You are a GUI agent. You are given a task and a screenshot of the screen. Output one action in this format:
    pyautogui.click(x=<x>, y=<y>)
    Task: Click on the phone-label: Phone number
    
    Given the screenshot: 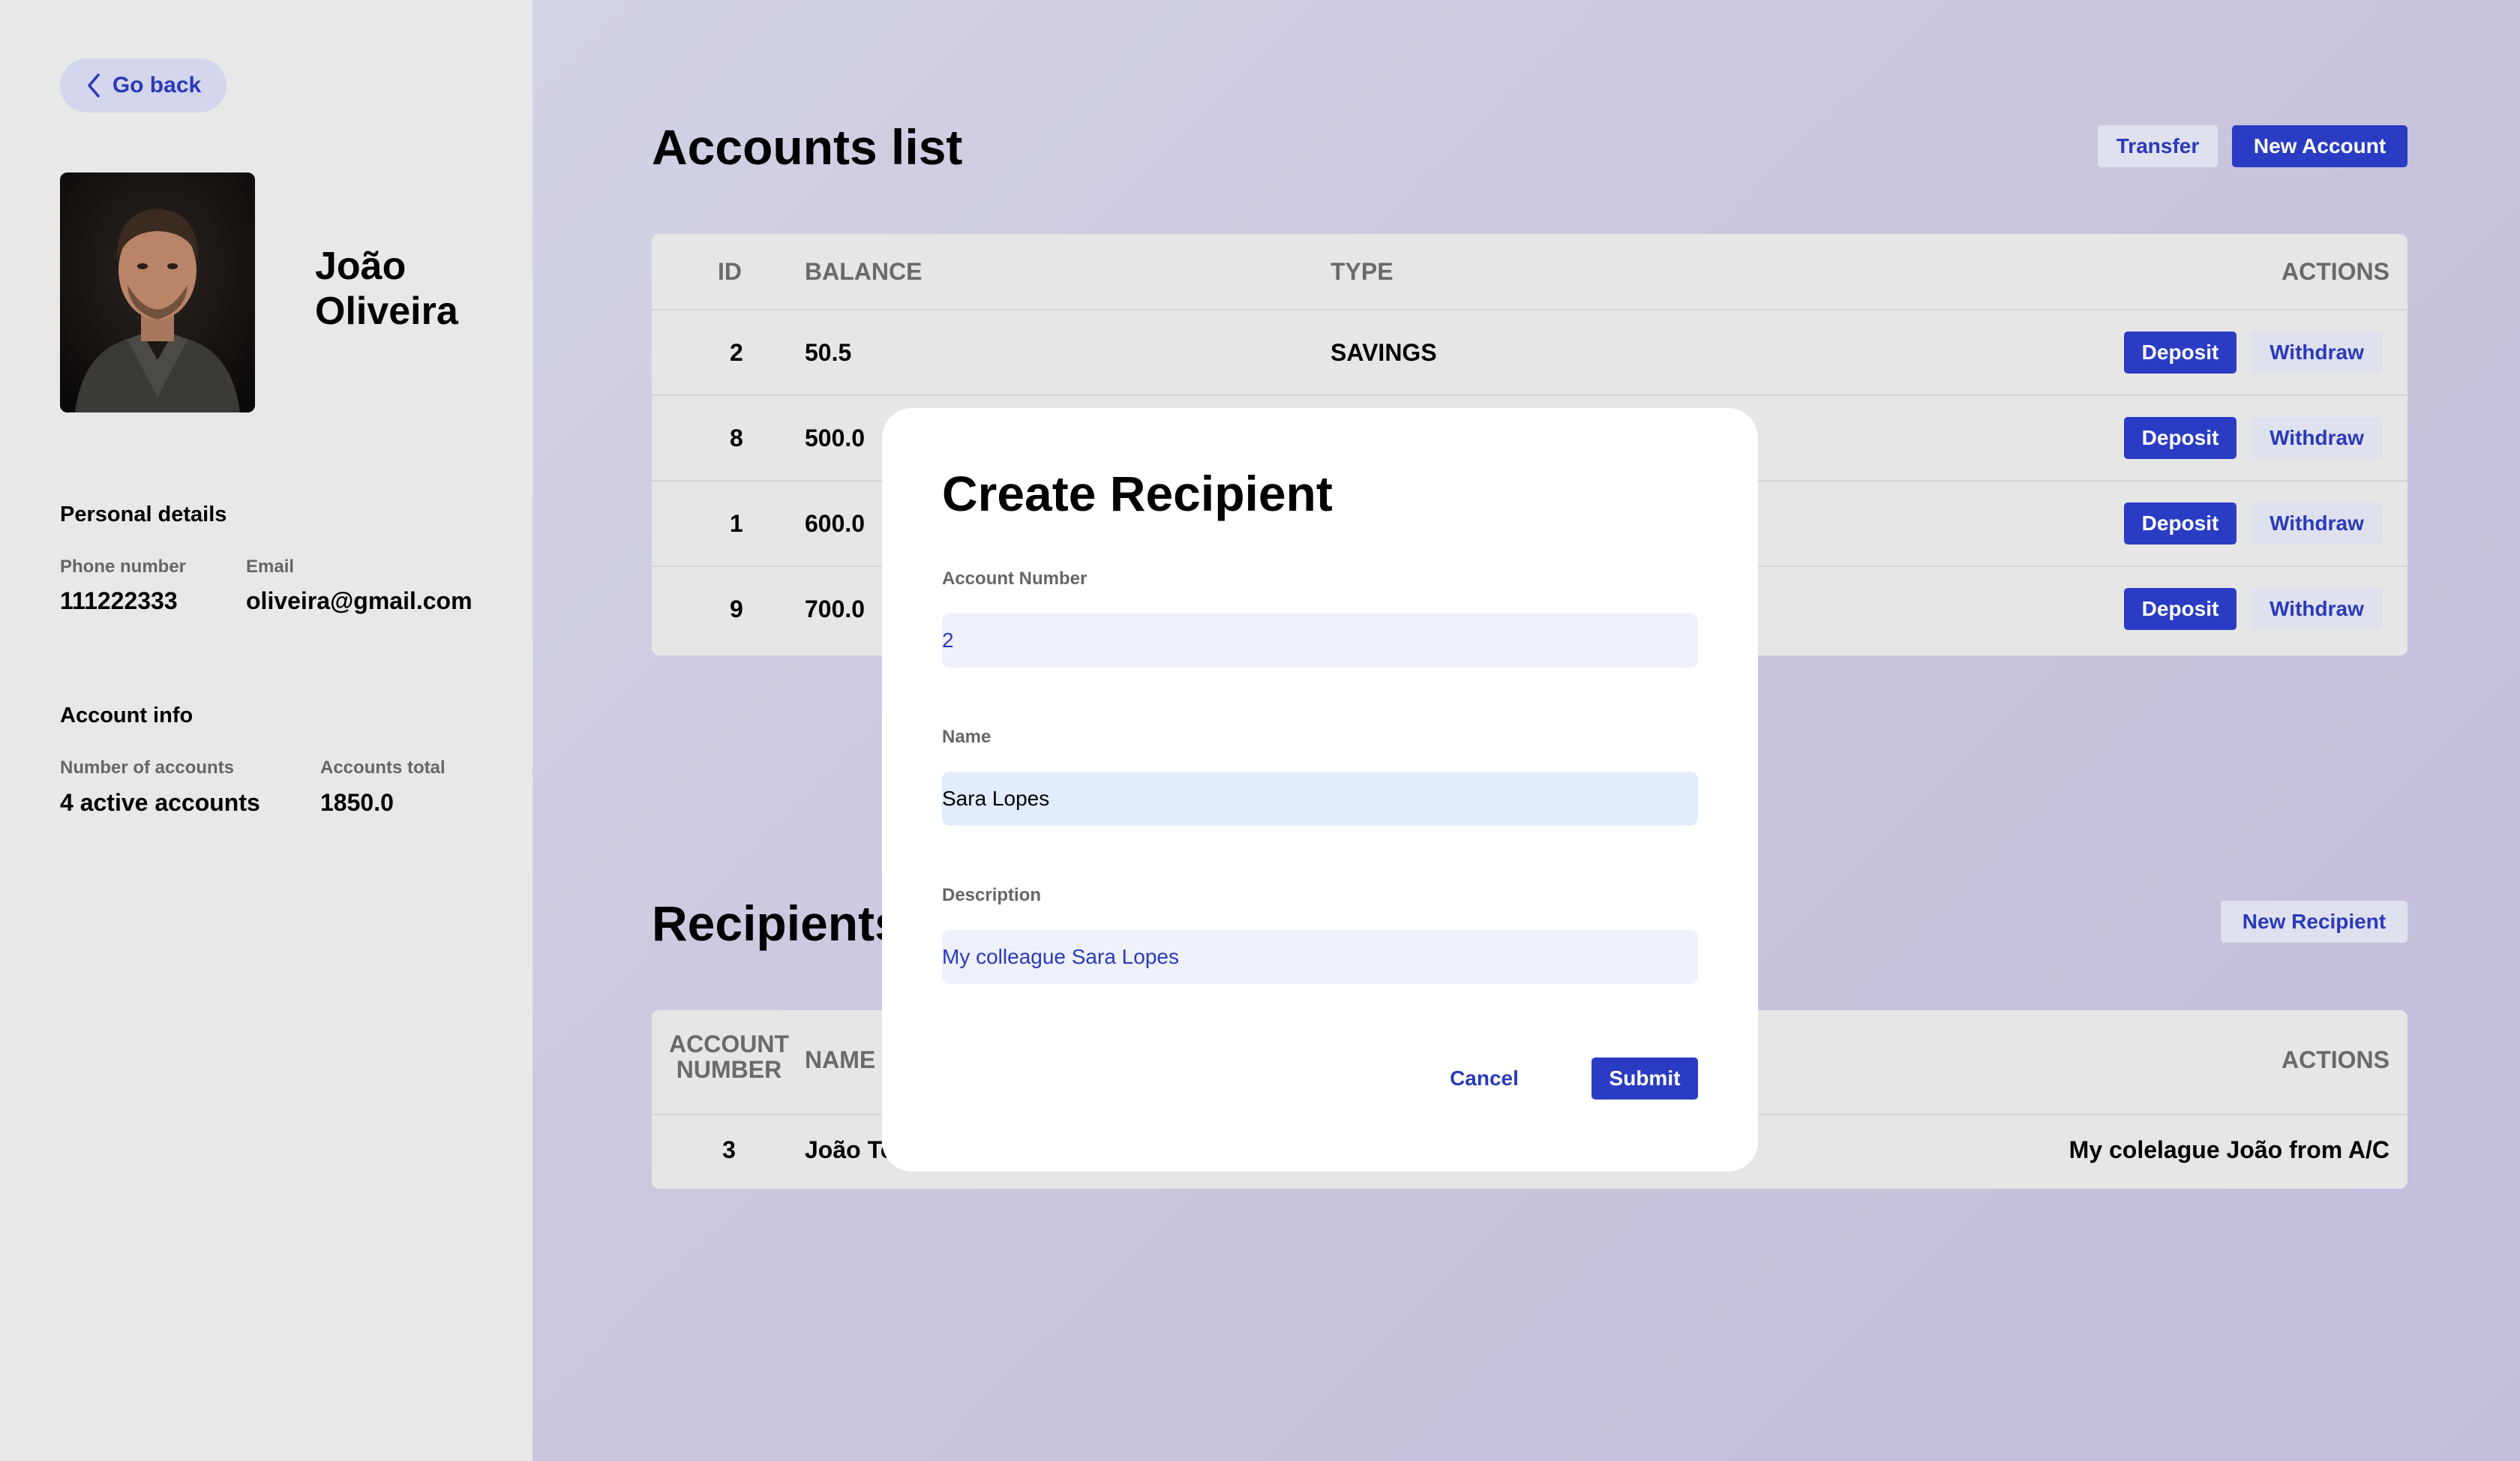 What is the action you would take?
    pyautogui.click(x=123, y=566)
    